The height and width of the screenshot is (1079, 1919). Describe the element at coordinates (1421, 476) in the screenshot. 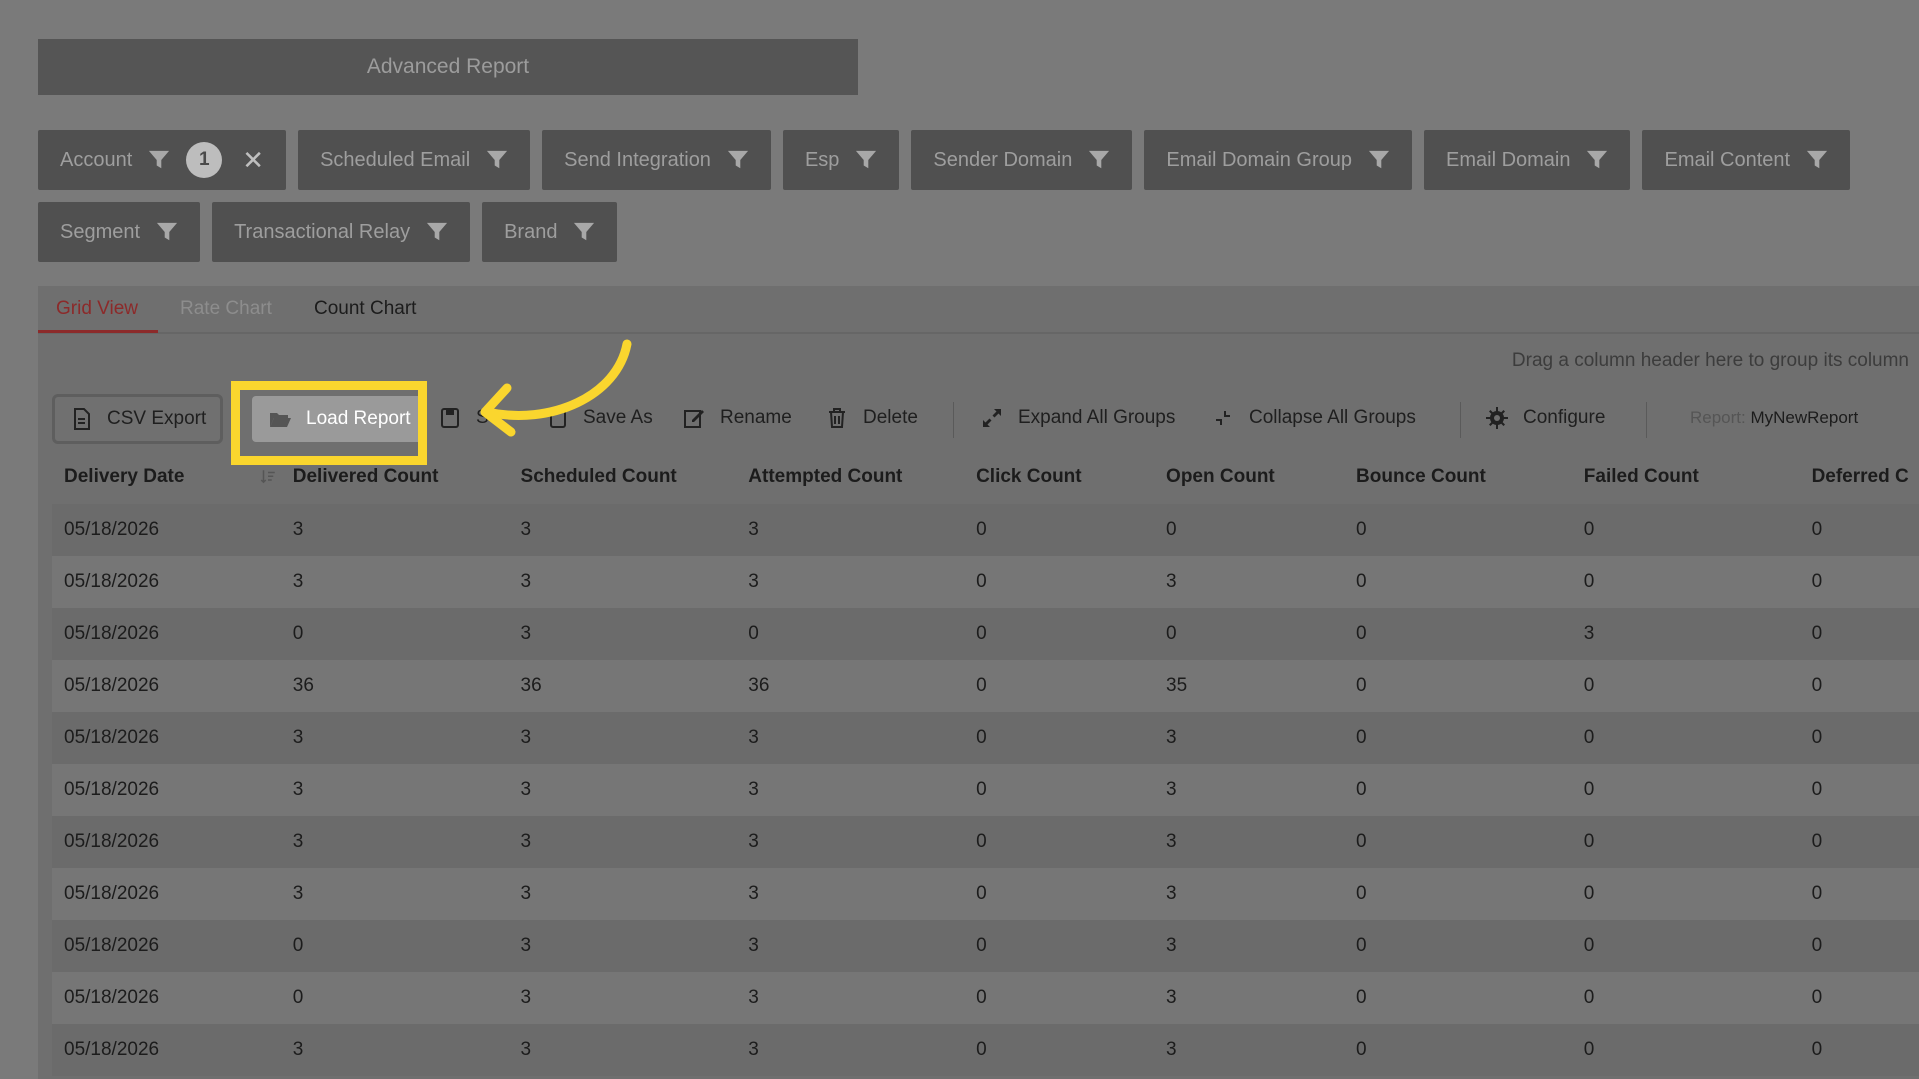

I see `column-header-label: Bounce Count` at that location.